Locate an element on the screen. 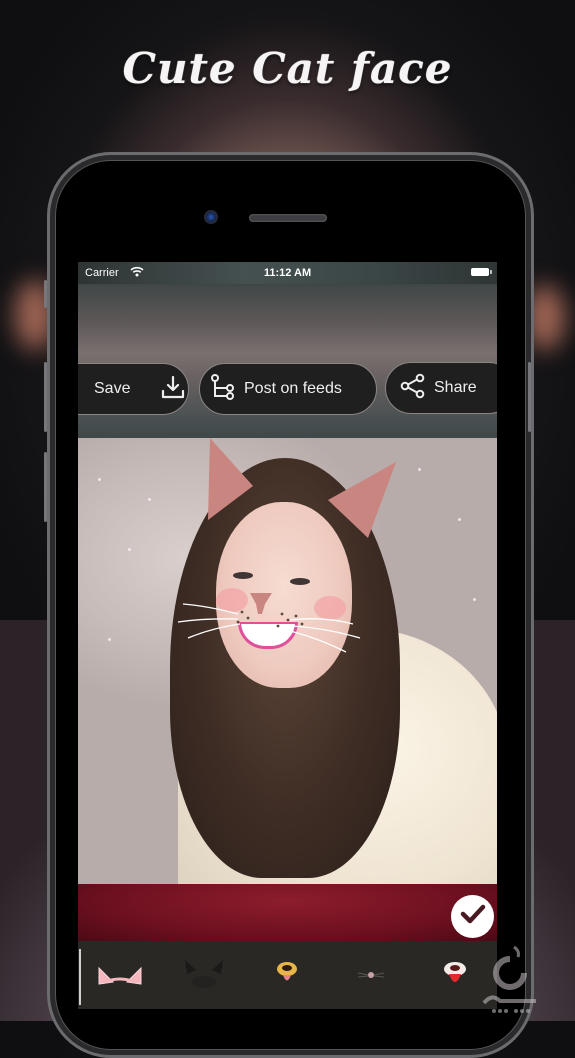 The width and height of the screenshot is (575, 1058). promo-headline: Cute Cat face is located at coordinates (287, 68).